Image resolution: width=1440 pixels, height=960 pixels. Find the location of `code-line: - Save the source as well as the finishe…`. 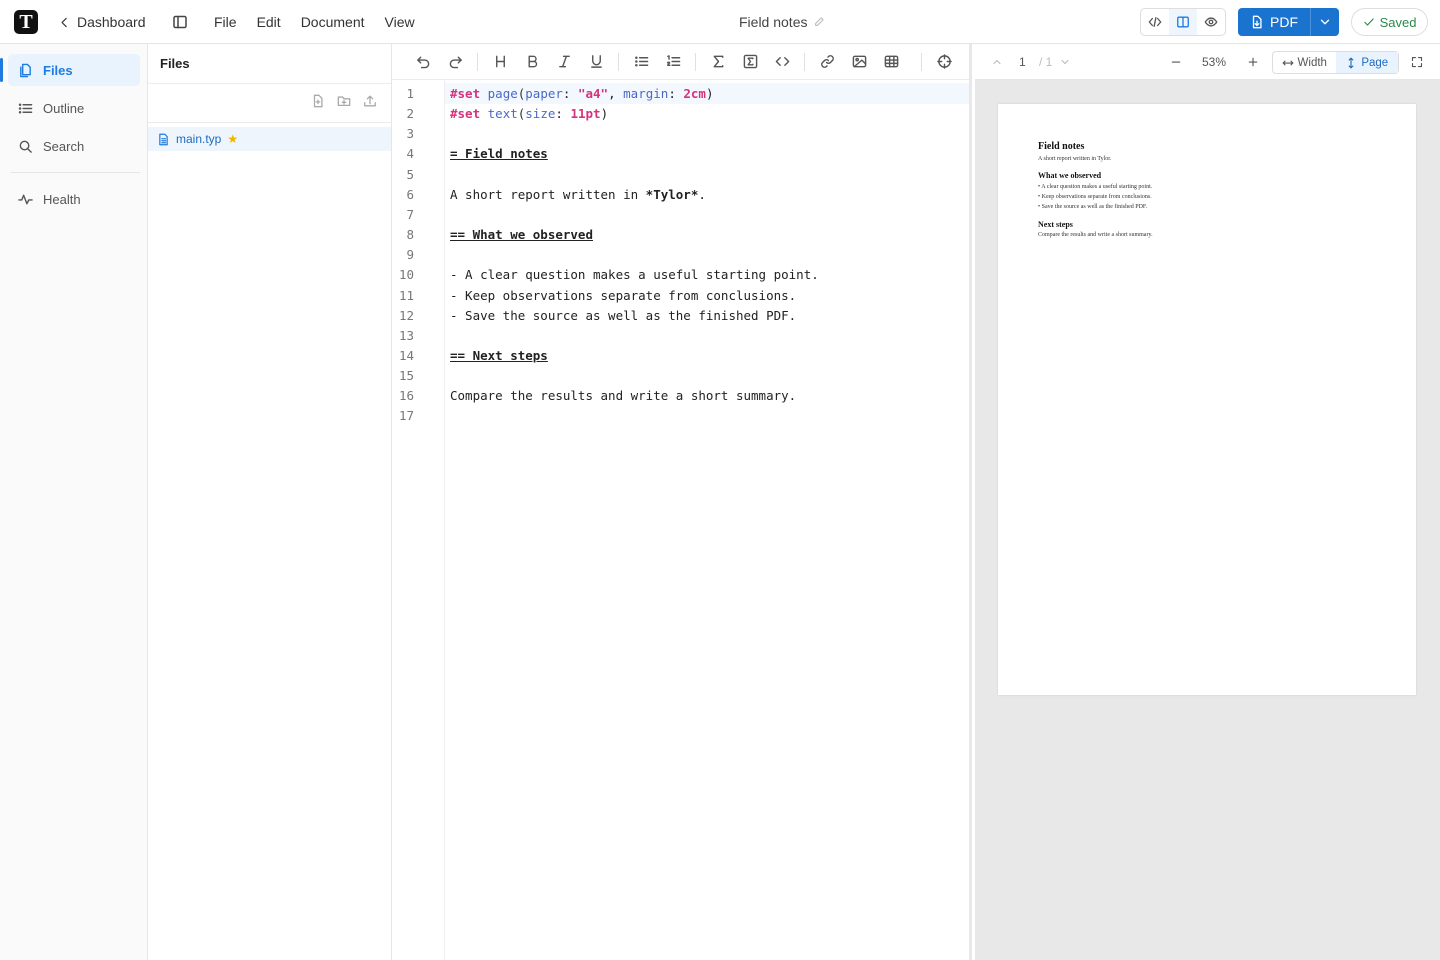

code-line: - Save the source as well as the finishe… is located at coordinates (621, 316).